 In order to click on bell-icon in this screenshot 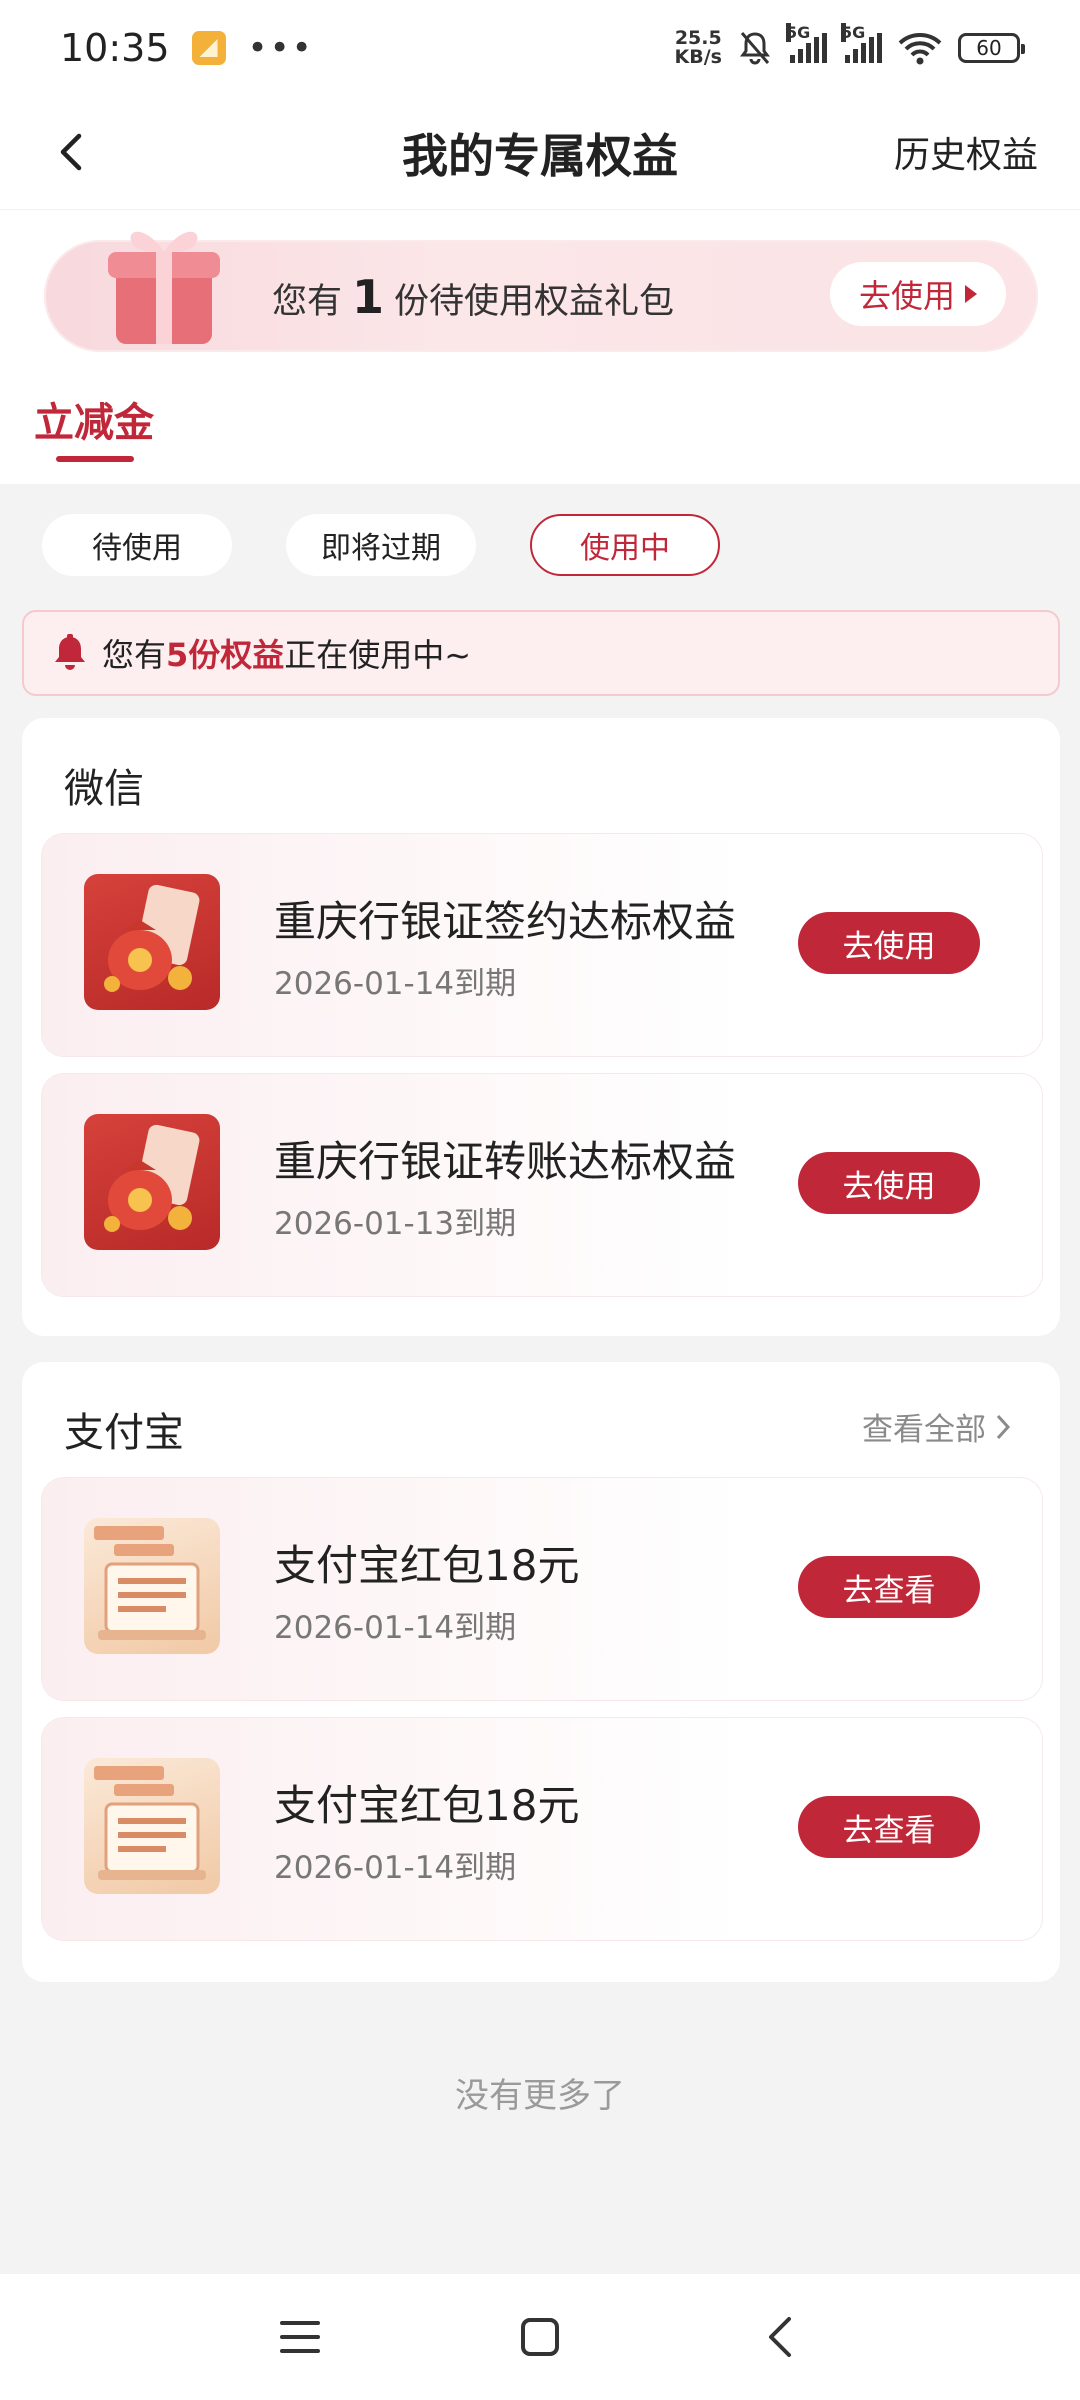, I will do `click(70, 652)`.